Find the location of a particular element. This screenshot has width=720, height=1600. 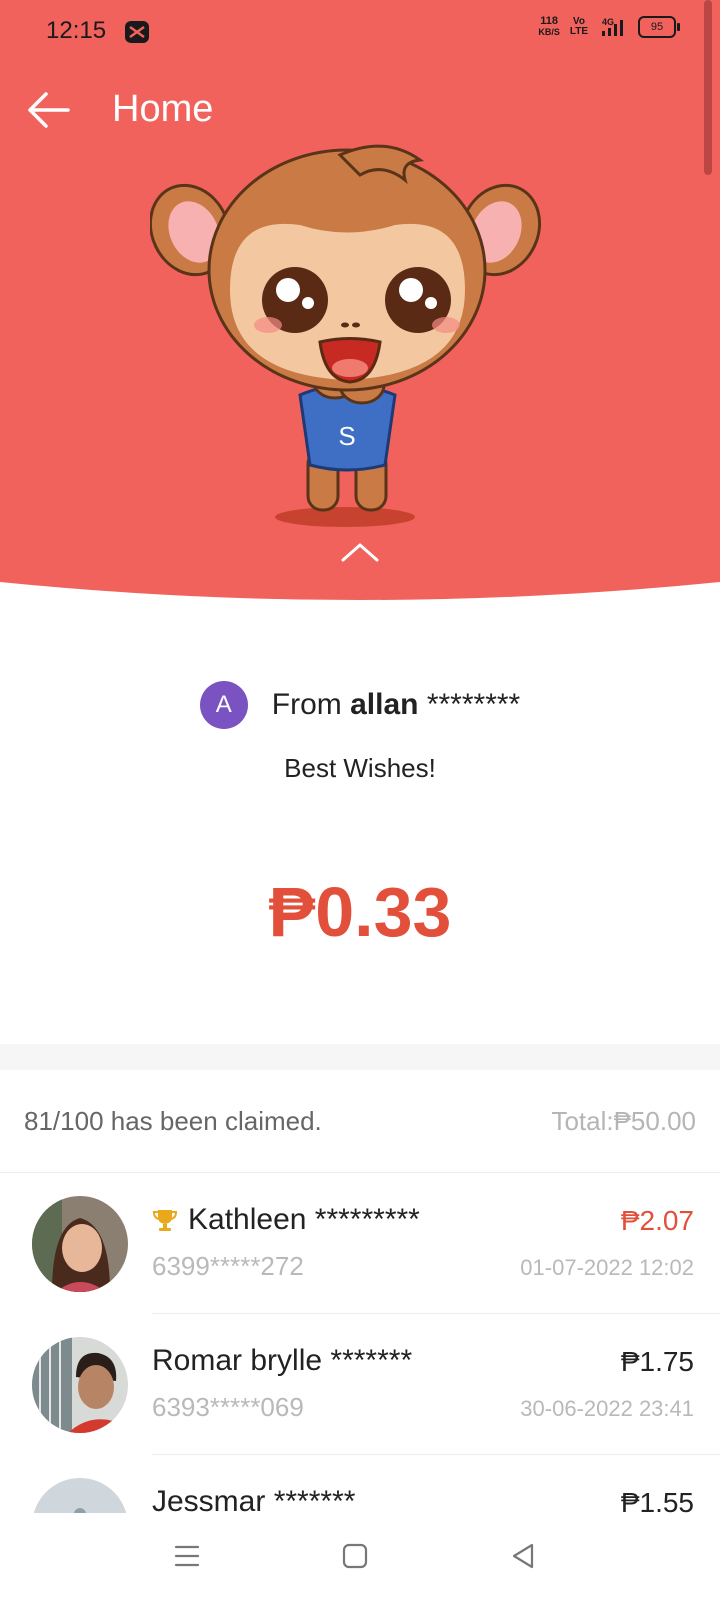

claimant-mask: ********* is located at coordinates (367, 1219).